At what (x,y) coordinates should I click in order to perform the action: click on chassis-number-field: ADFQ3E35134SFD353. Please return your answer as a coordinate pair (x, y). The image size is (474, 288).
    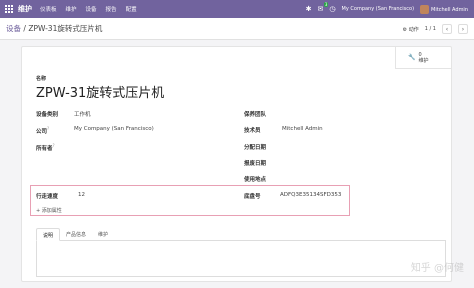
    Looking at the image, I should click on (310, 195).